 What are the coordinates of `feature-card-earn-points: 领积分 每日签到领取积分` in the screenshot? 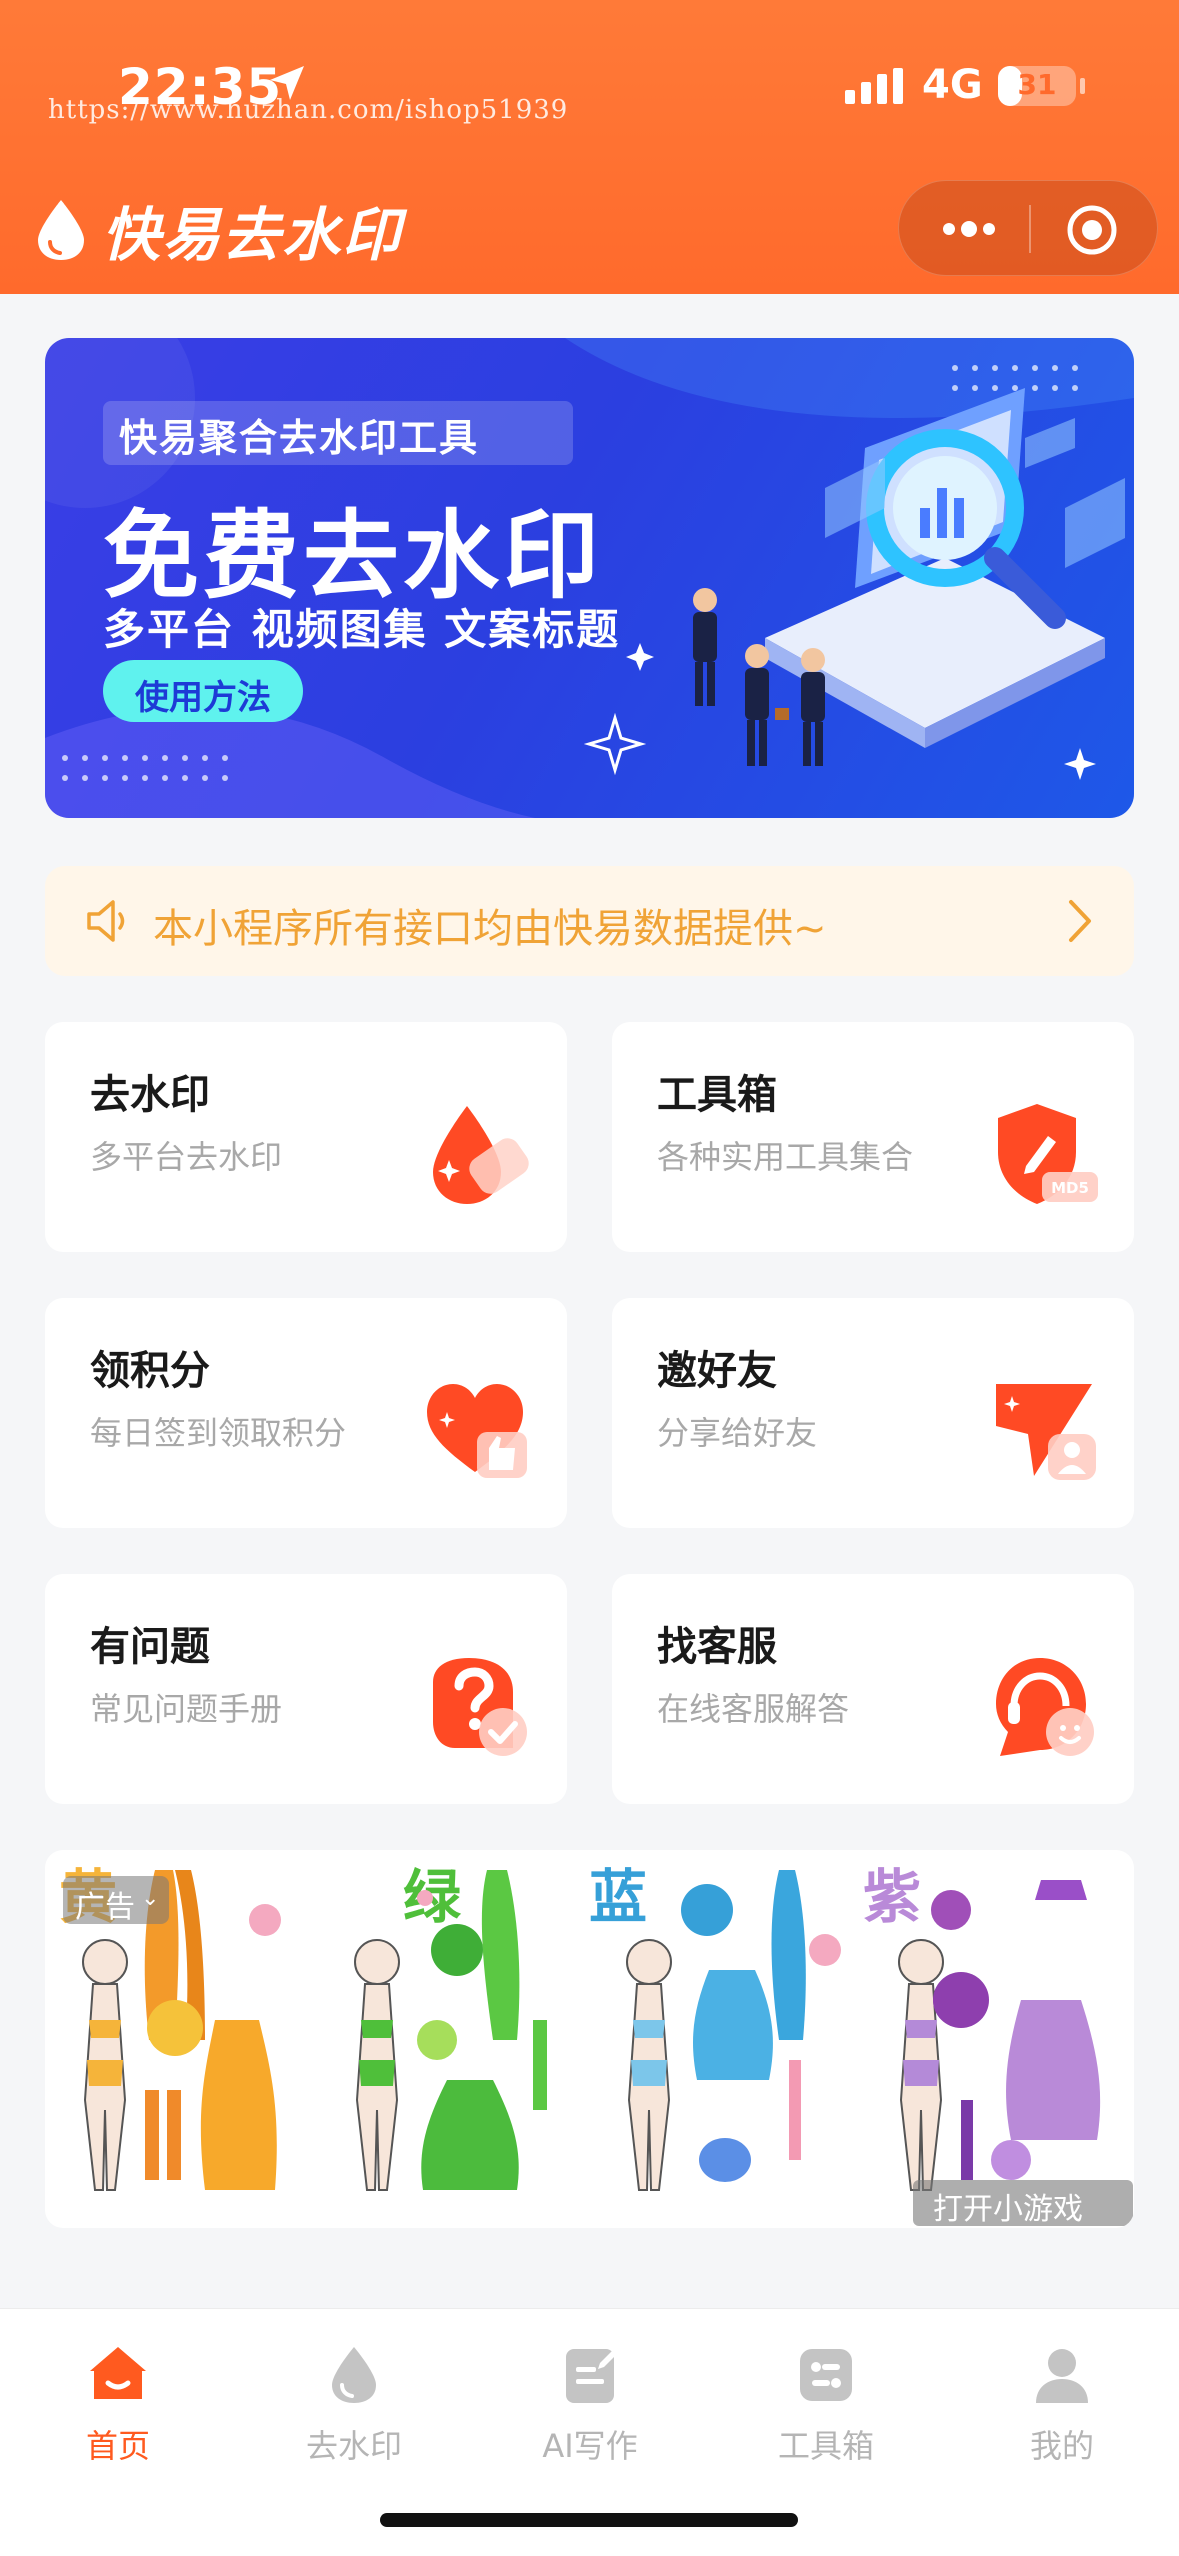 It's located at (306, 1413).